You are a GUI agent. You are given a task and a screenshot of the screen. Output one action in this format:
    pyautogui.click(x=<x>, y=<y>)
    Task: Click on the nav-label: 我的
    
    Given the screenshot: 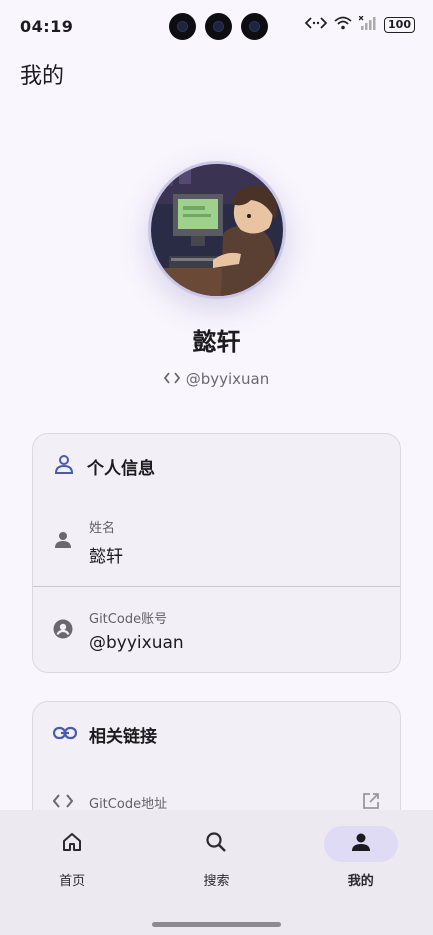 What is the action you would take?
    pyautogui.click(x=360, y=881)
    